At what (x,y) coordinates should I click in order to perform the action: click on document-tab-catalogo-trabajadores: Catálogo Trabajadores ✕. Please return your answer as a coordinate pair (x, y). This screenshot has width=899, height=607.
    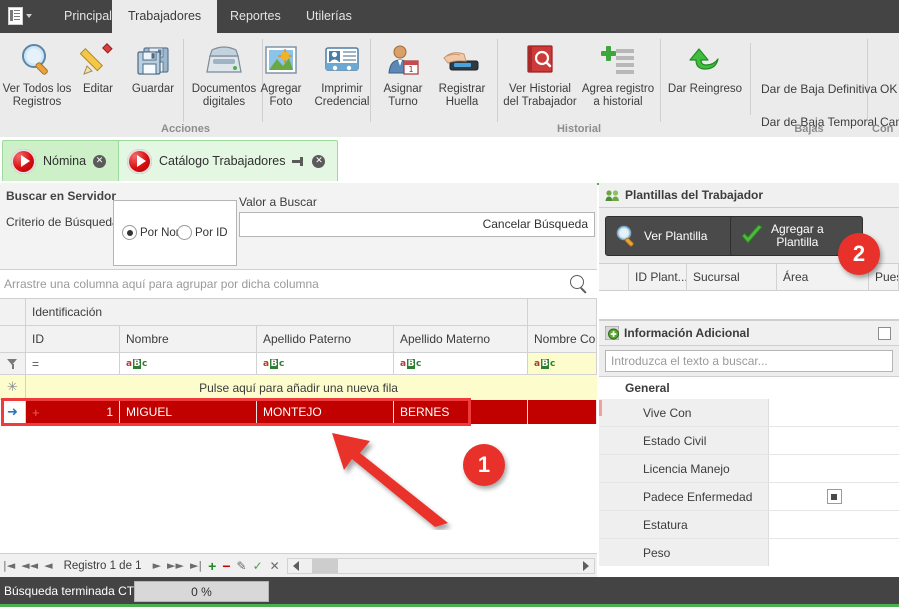
    Looking at the image, I should click on (228, 160).